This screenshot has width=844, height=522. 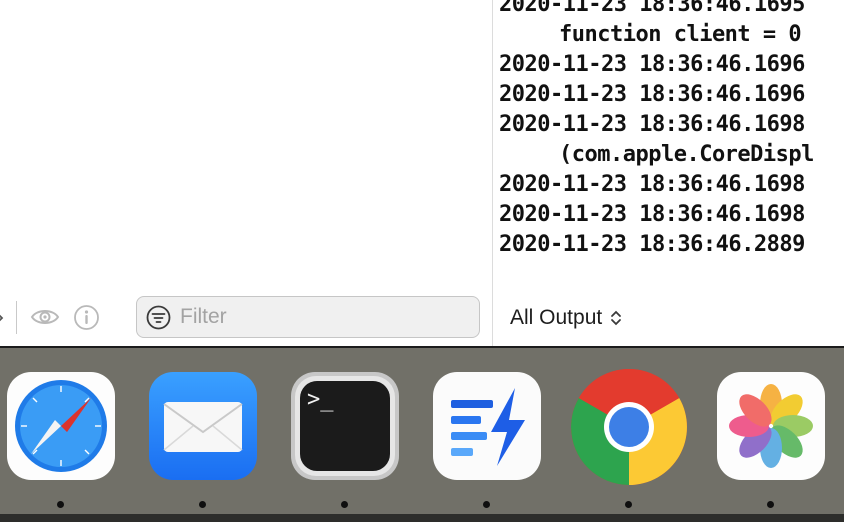 What do you see at coordinates (86, 317) in the screenshot?
I see `info-icon` at bounding box center [86, 317].